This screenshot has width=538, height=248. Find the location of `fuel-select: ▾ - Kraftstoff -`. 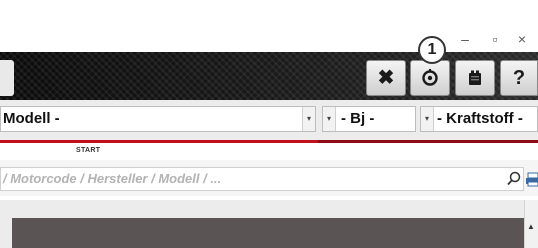

fuel-select: ▾ - Kraftstoff - is located at coordinates (479, 119).